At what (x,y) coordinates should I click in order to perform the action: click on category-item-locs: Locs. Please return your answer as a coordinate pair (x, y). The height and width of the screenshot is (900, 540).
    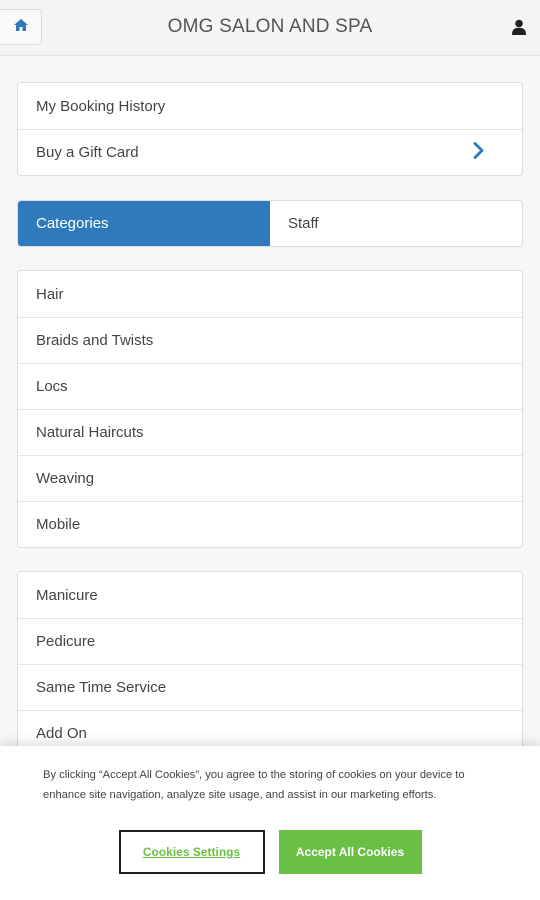
    Looking at the image, I should click on (270, 386).